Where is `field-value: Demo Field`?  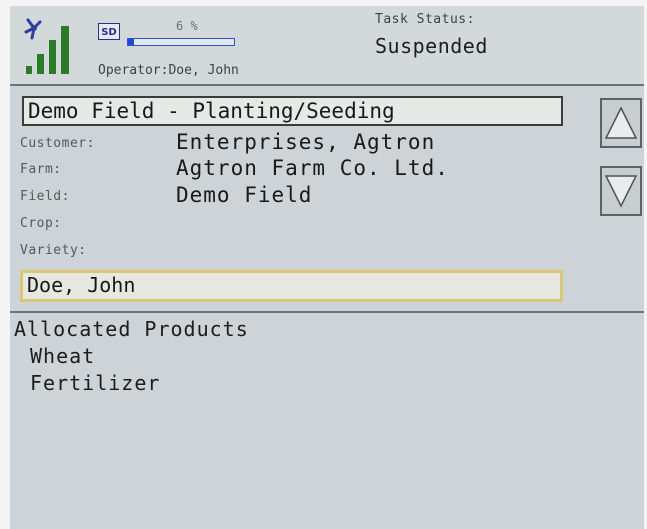 field-value: Demo Field is located at coordinates (244, 195).